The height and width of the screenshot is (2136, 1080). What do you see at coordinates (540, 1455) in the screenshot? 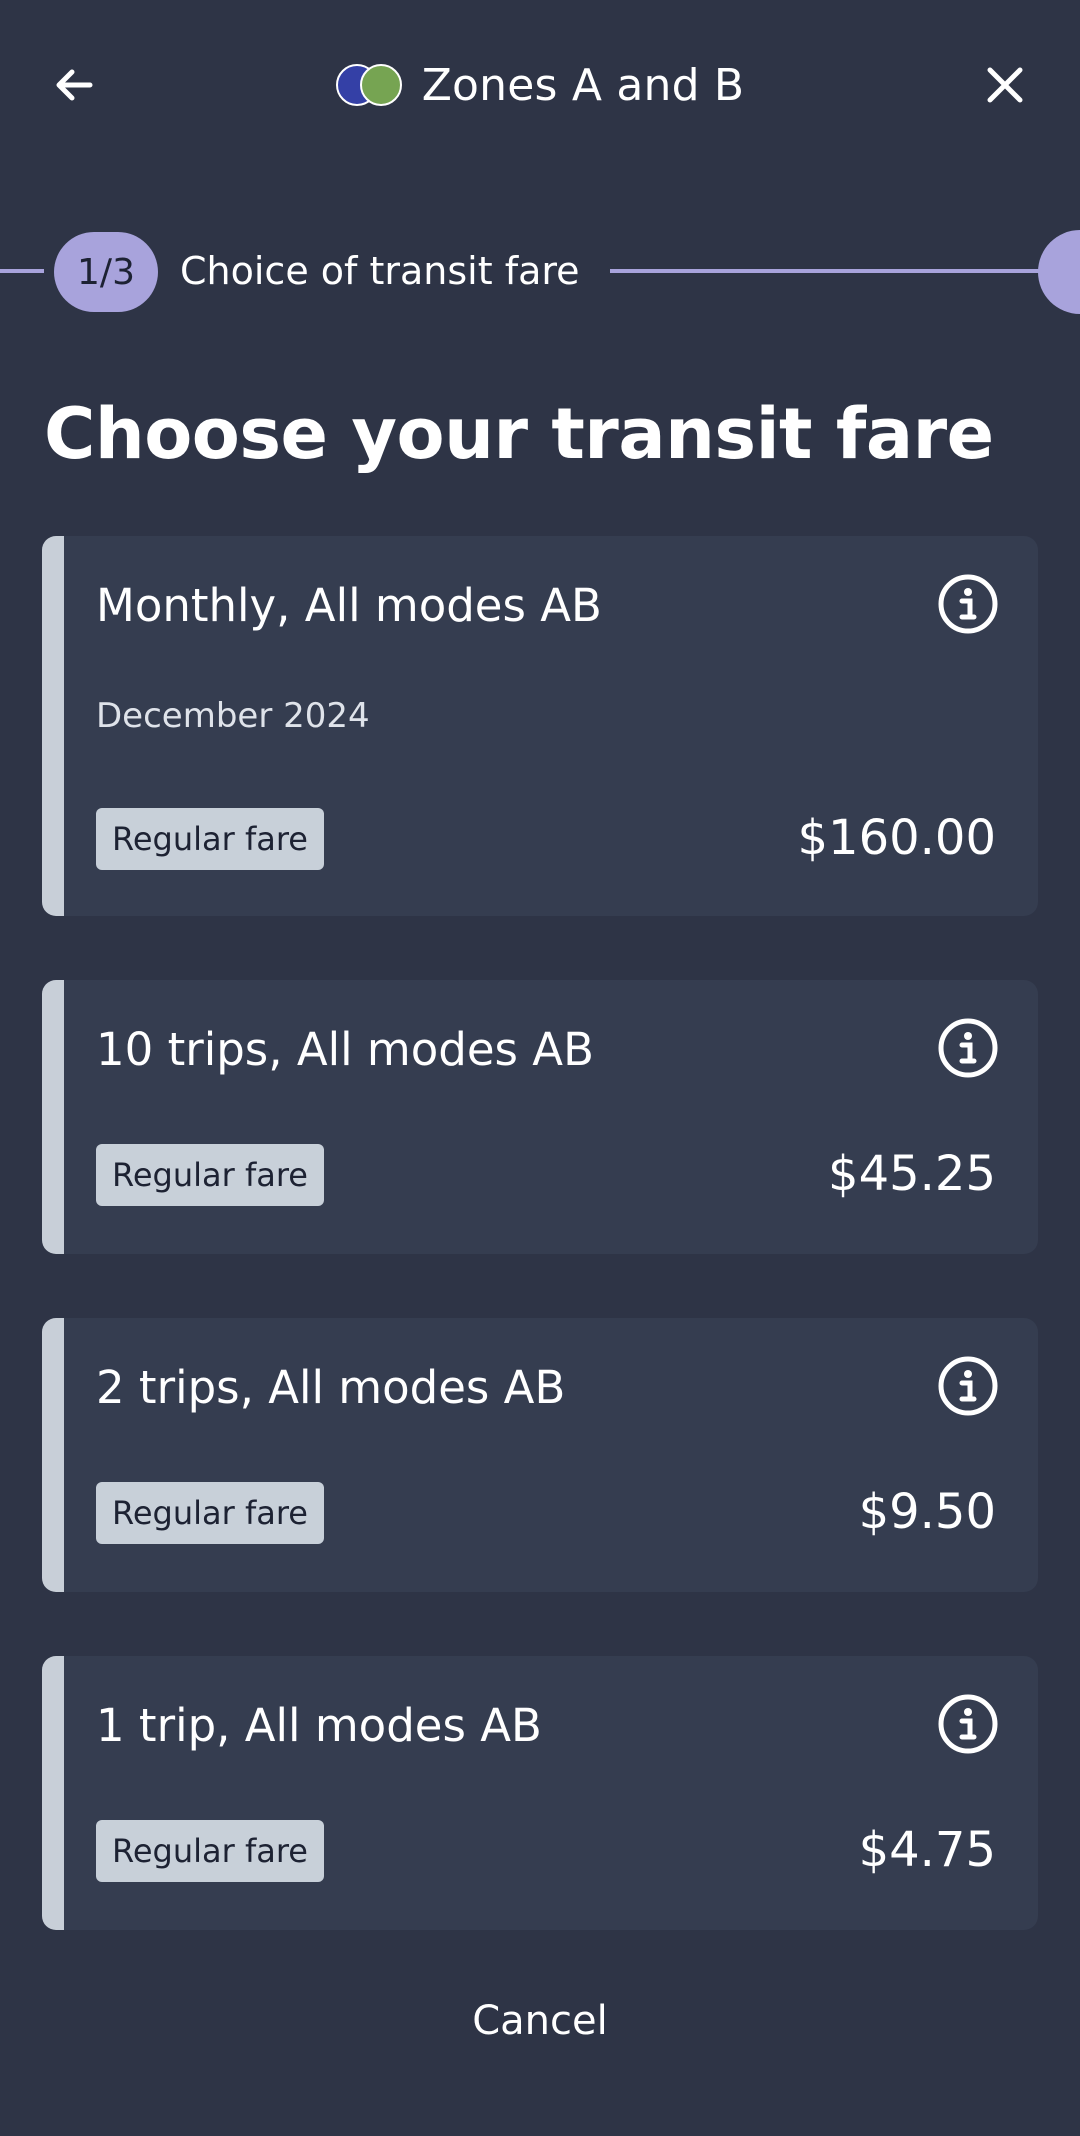
I see `fare-card-2-trips: 2 trips, All modes AB Regular fare $9.50` at bounding box center [540, 1455].